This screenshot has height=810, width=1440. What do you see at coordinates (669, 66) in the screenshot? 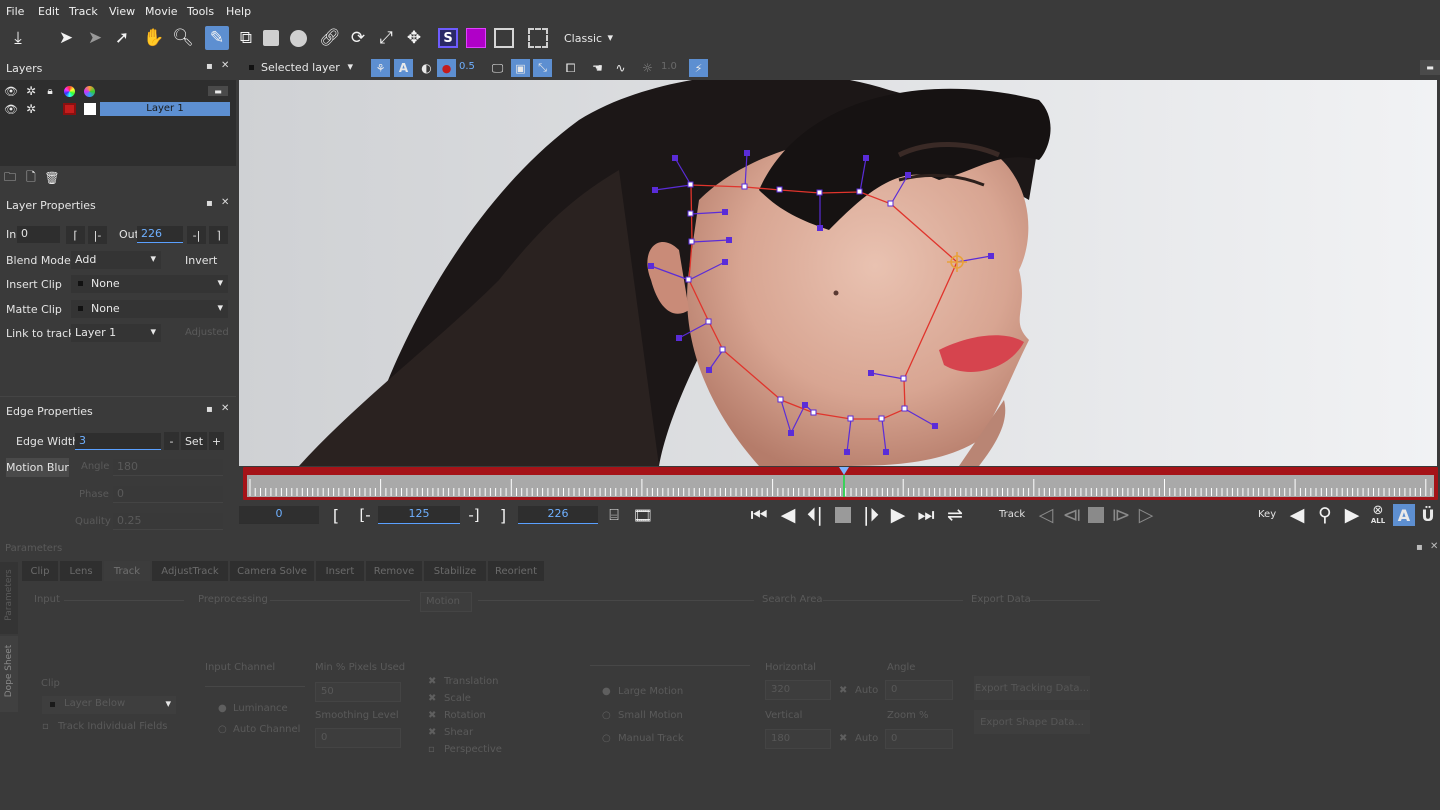
I see `brightness-value: 1.0` at bounding box center [669, 66].